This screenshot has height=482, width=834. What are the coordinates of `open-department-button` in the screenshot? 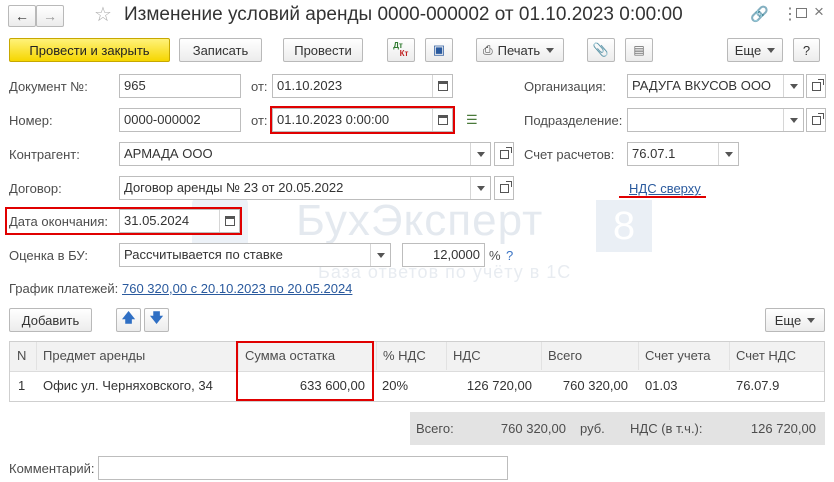 It's located at (816, 120).